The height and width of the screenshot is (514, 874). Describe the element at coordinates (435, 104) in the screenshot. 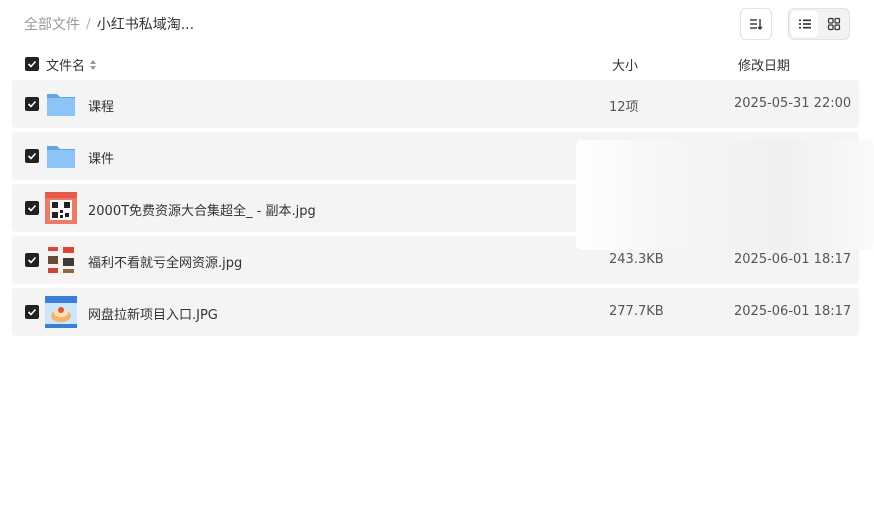

I see `file-row: 课程 12项 2025-05-31 22:00` at that location.